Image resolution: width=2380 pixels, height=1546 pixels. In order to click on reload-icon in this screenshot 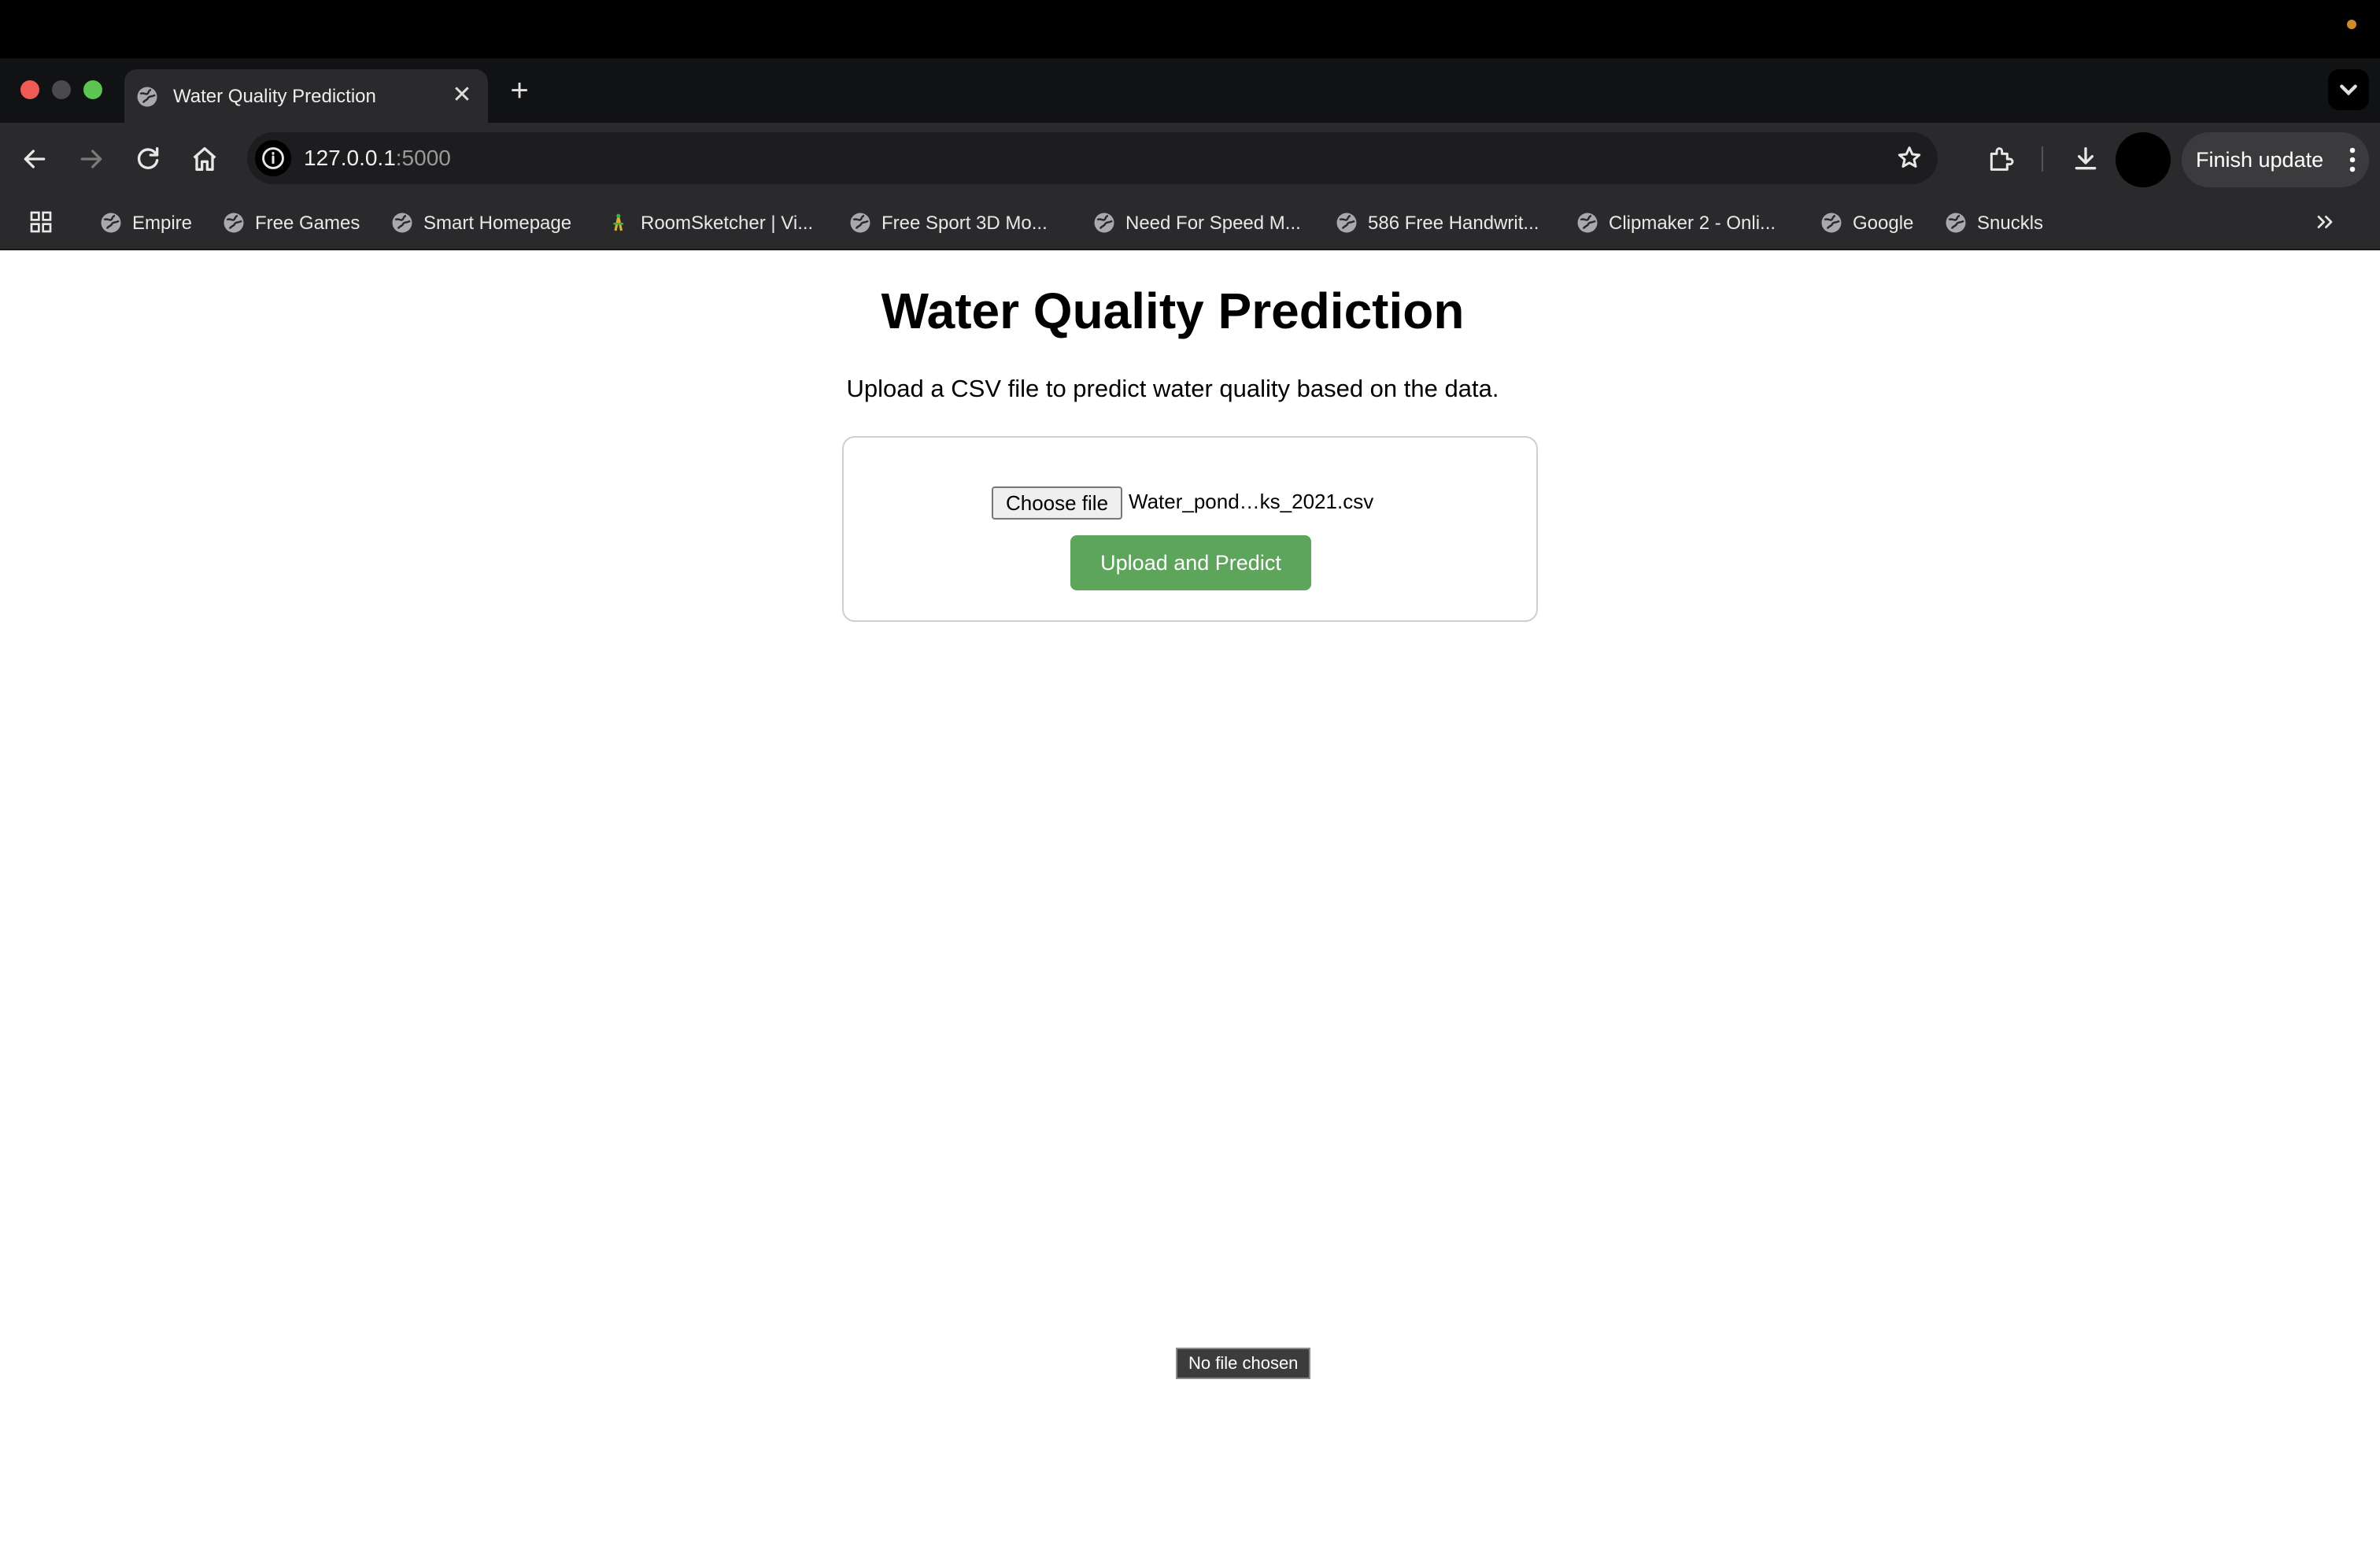, I will do `click(148, 159)`.